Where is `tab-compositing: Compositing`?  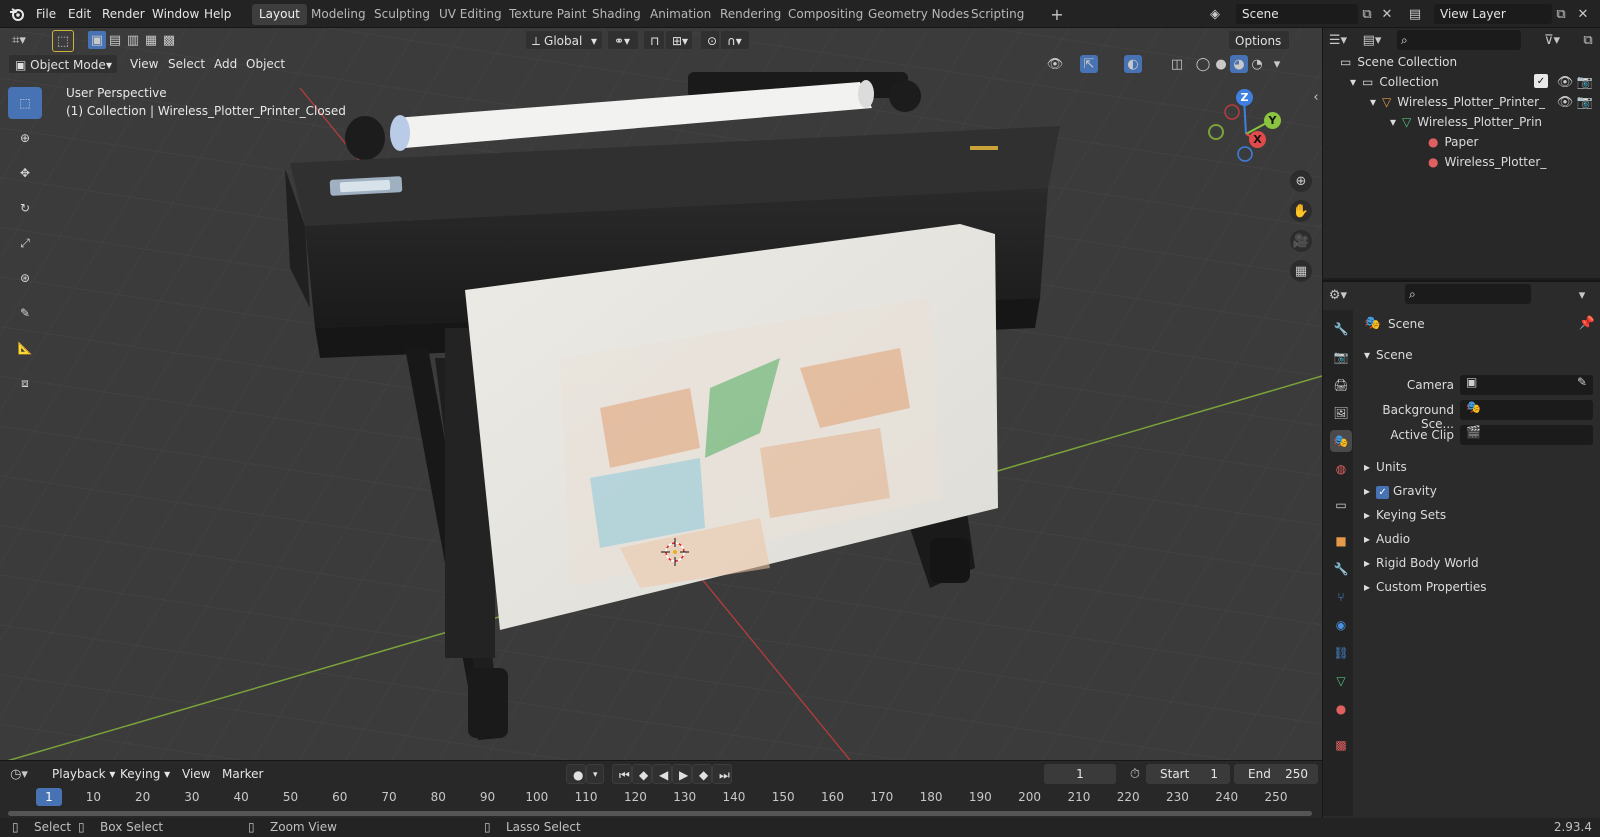 tab-compositing: Compositing is located at coordinates (825, 14).